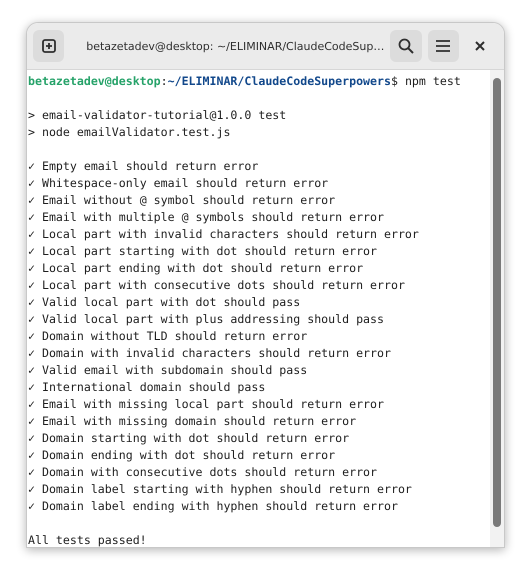 This screenshot has height=577, width=530. What do you see at coordinates (171, 302) in the screenshot?
I see `test-result-line: Valid local part with dot should pass` at bounding box center [171, 302].